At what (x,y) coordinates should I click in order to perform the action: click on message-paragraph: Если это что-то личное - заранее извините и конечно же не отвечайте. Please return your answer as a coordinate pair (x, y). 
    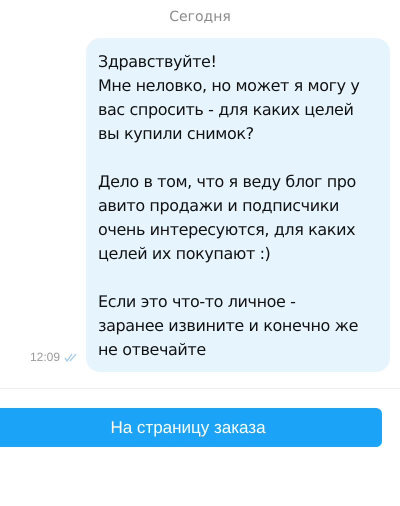
    Looking at the image, I should click on (229, 326).